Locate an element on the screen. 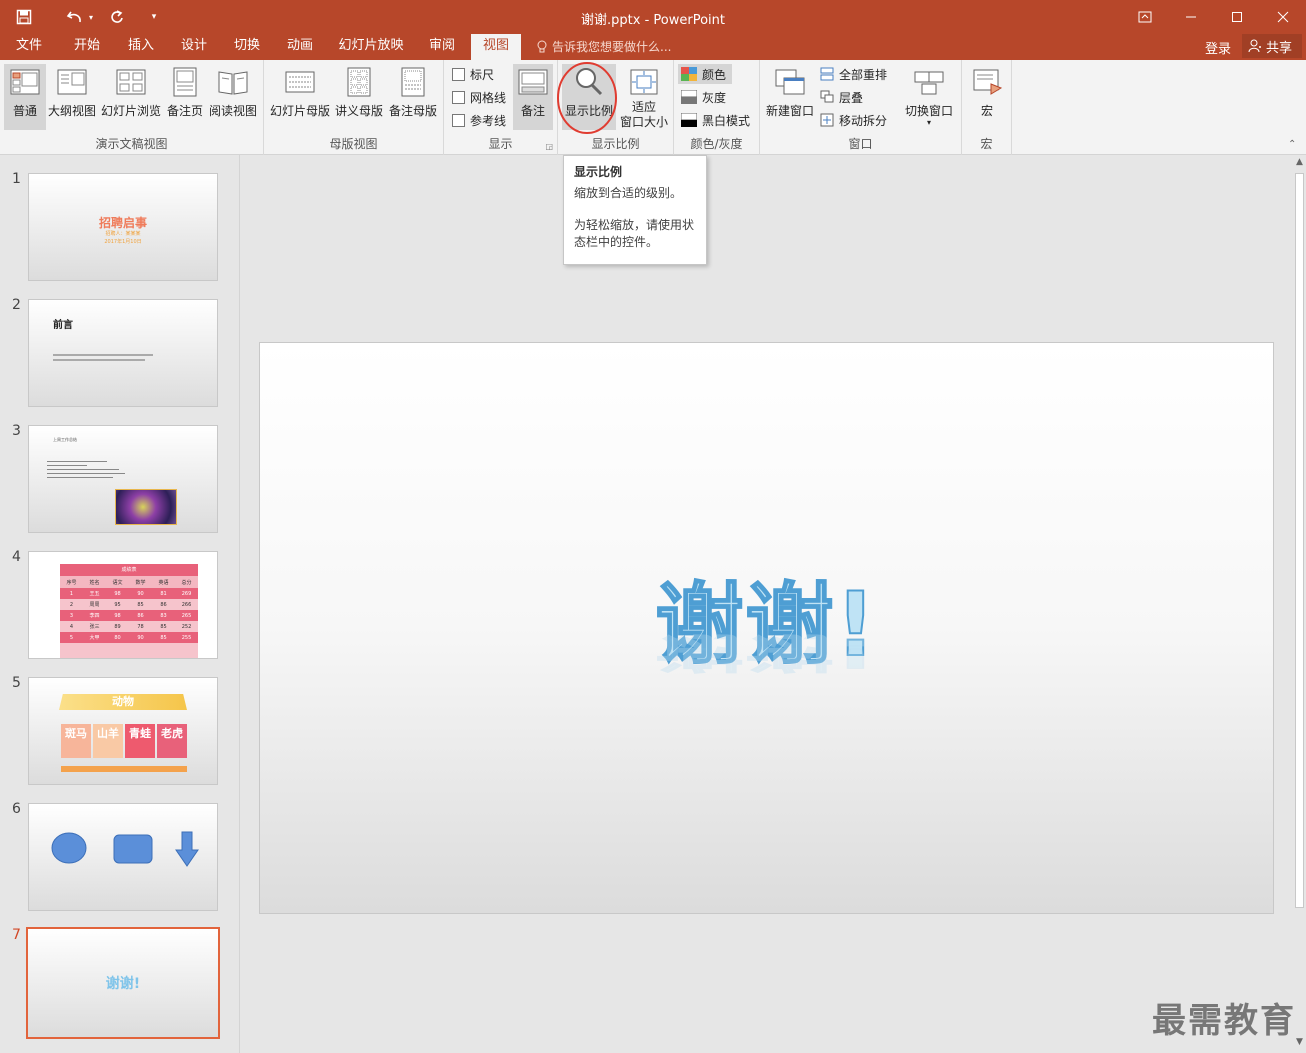 The width and height of the screenshot is (1306, 1053). close-icon is located at coordinates (1283, 17).